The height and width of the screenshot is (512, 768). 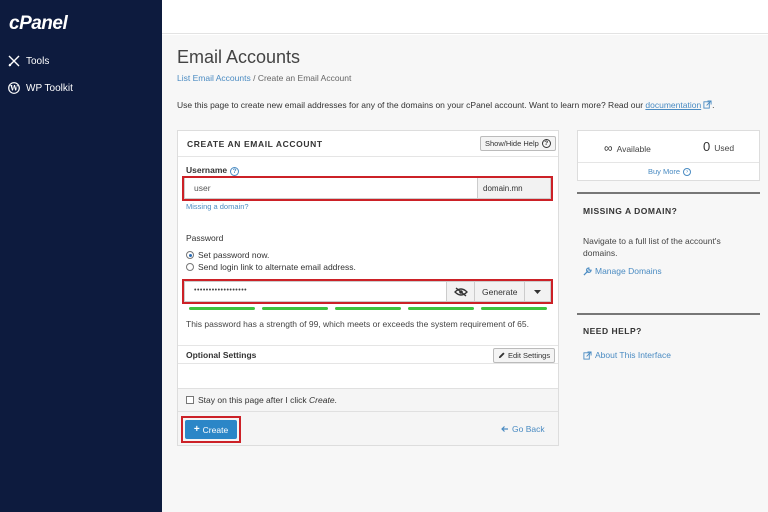 I want to click on question-icon: ?, so click(x=546, y=143).